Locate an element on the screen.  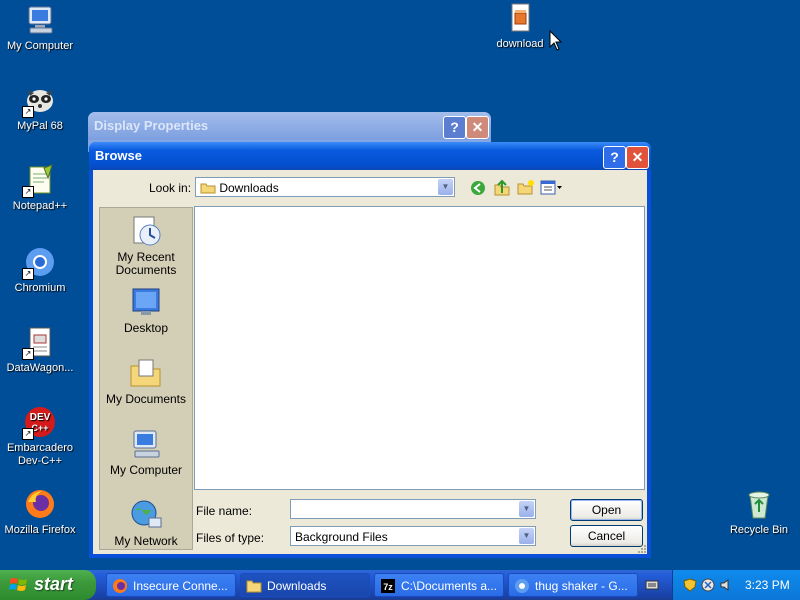
file-name-input: ▼ is located at coordinates (413, 509).